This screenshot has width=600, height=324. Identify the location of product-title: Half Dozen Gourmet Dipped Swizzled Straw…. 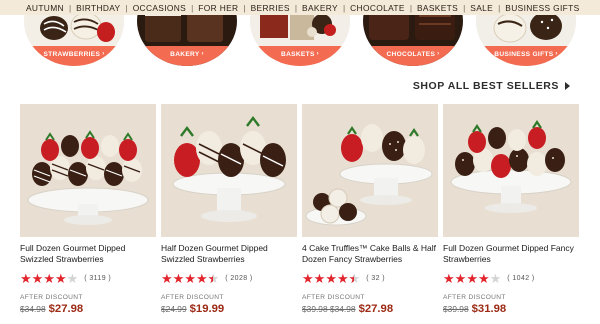
(229, 254).